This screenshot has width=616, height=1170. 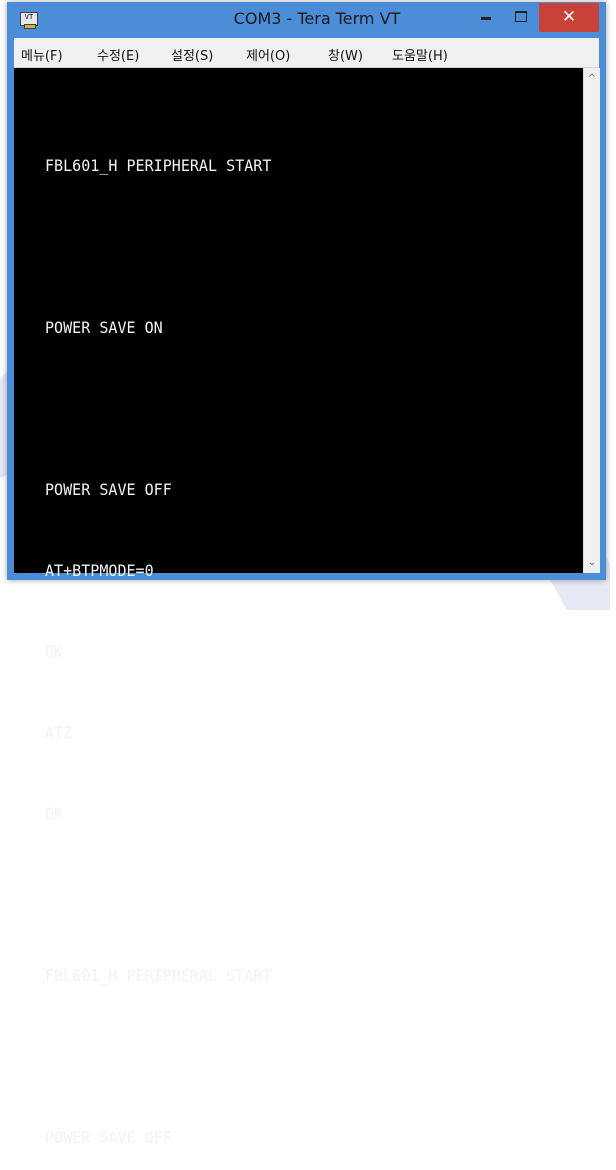 I want to click on menu-setup: 설정(S), so click(x=192, y=54).